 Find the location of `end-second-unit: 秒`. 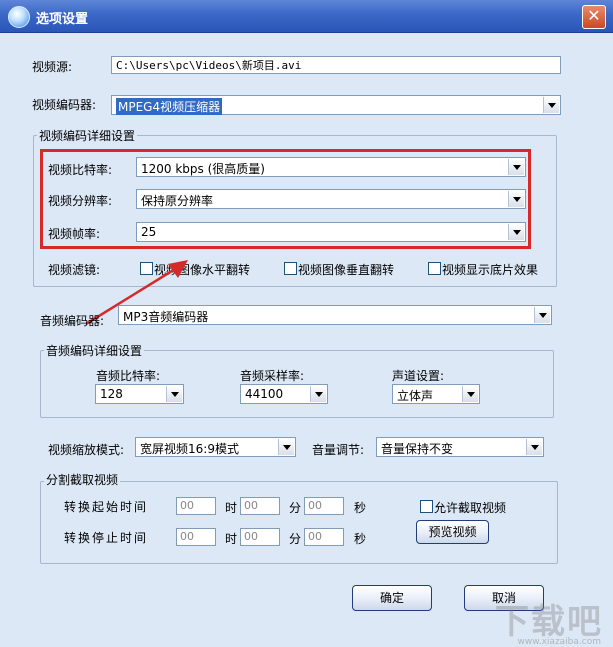

end-second-unit: 秒 is located at coordinates (360, 539).